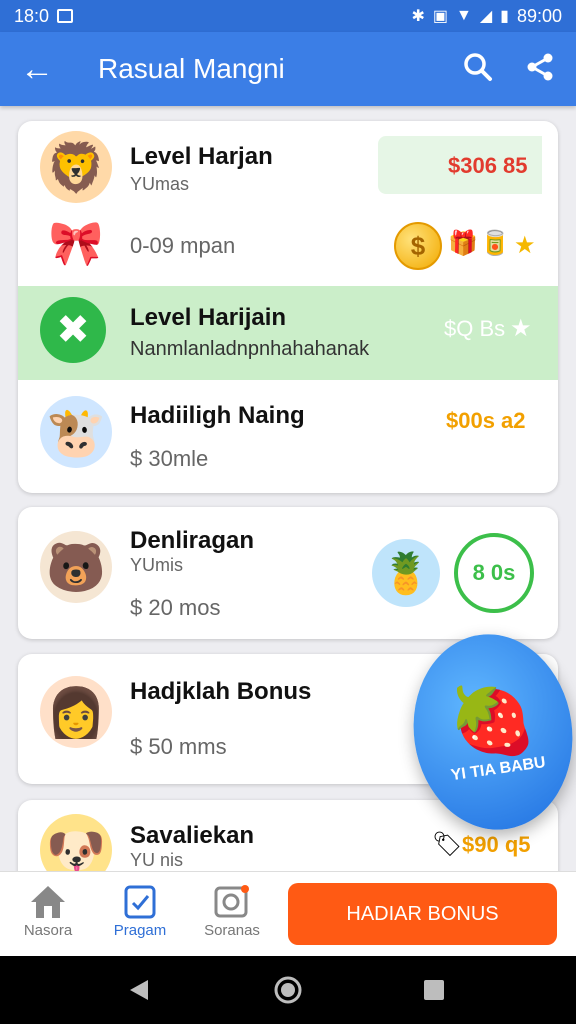  Describe the element at coordinates (434, 992) in the screenshot. I see `recents-icon` at that location.